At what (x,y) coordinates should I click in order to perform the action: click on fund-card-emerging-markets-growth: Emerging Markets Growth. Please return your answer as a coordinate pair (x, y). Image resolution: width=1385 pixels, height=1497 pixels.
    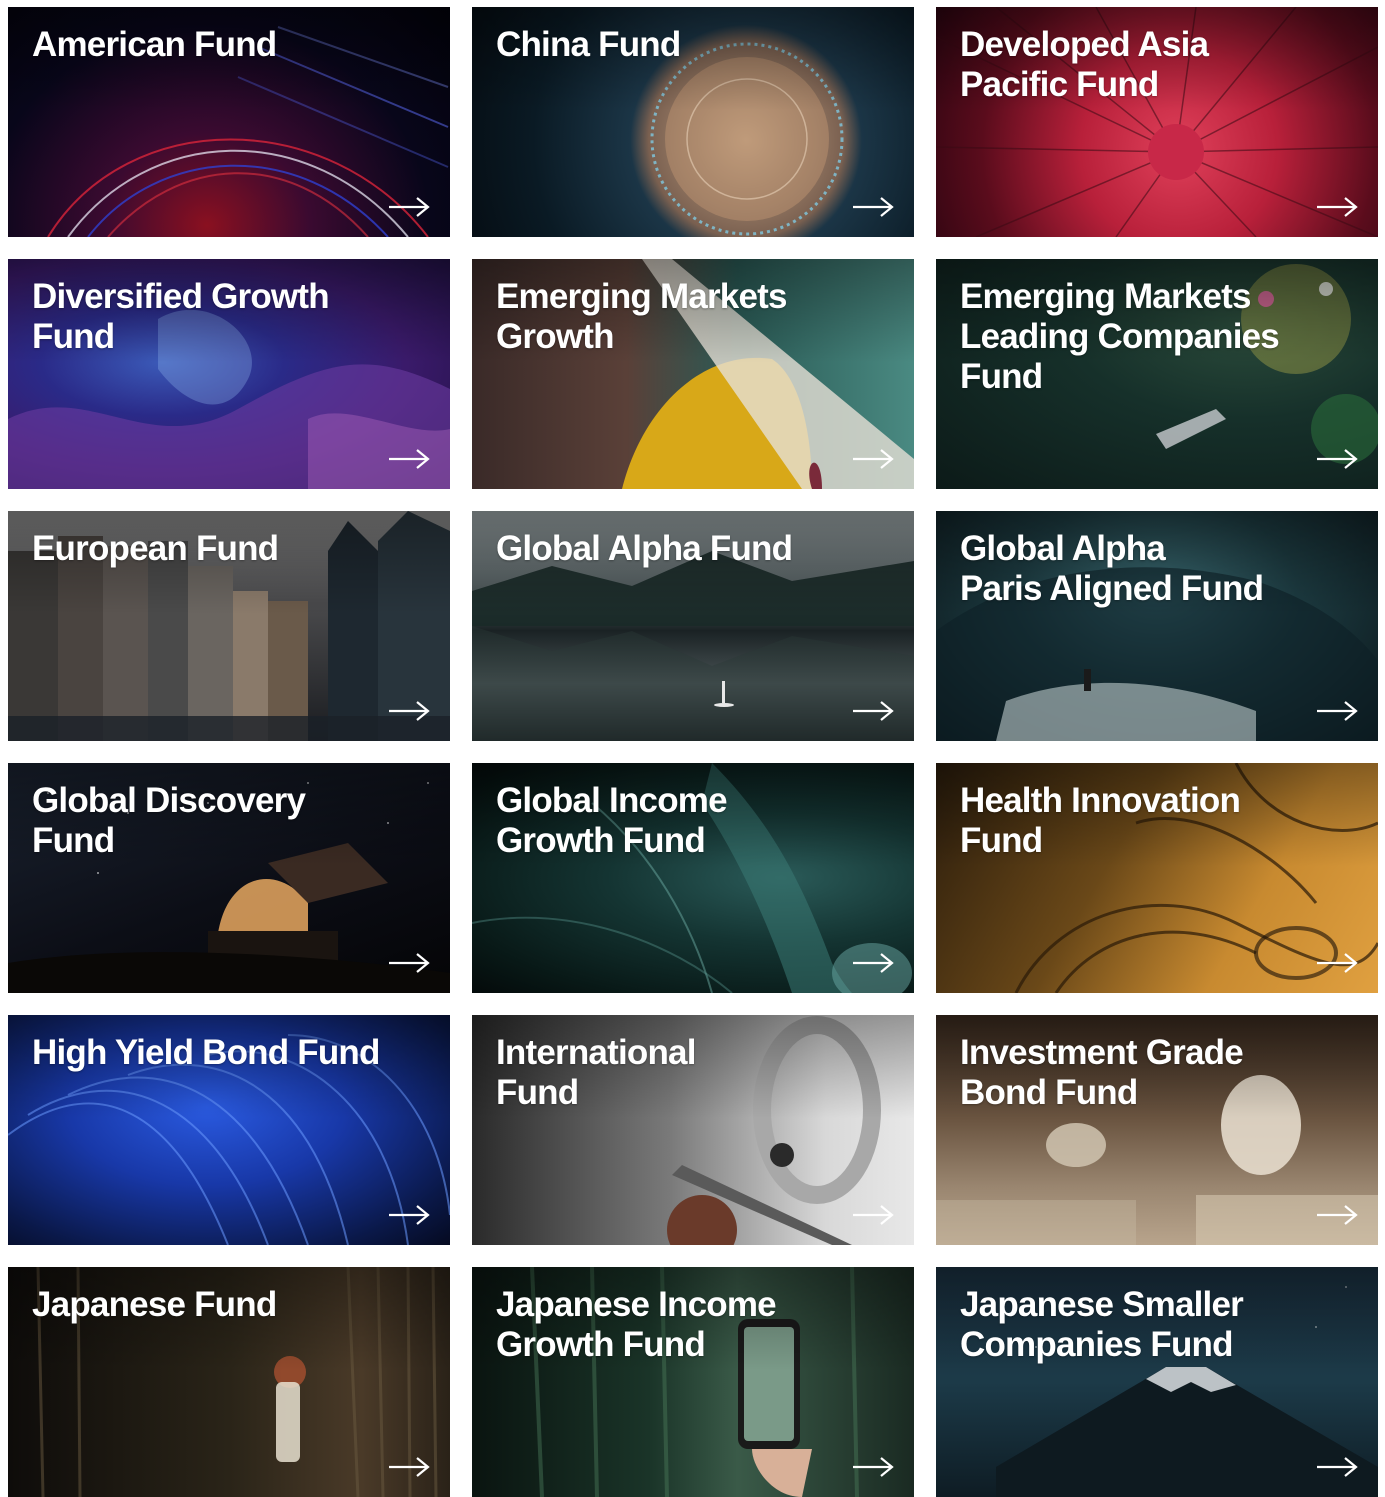
    Looking at the image, I should click on (693, 374).